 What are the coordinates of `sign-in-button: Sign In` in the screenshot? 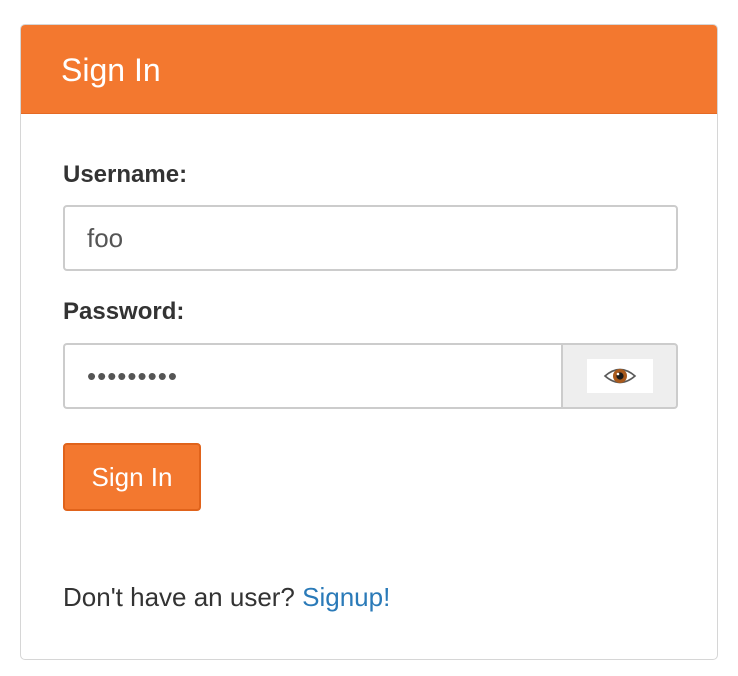 It's located at (132, 477).